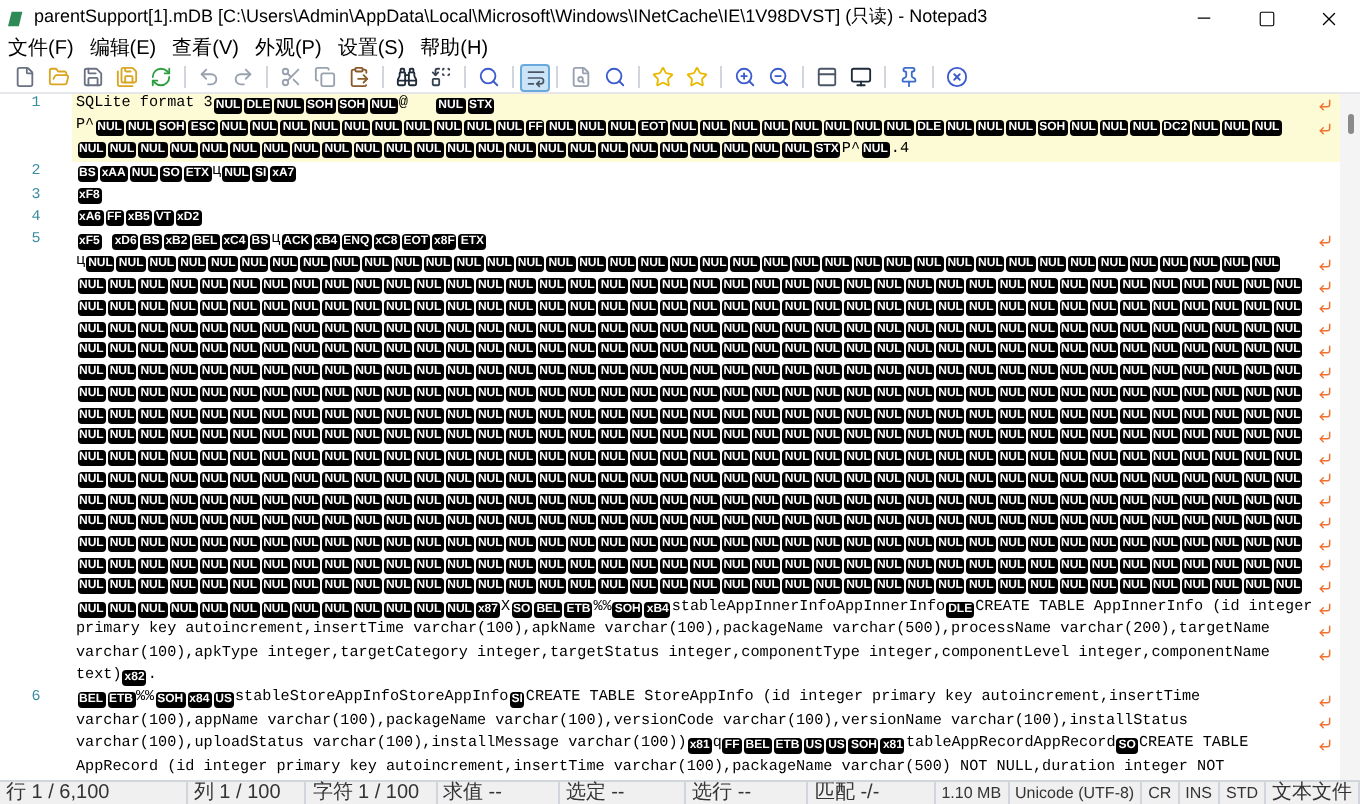  I want to click on wrap-icon, so click(535, 77).